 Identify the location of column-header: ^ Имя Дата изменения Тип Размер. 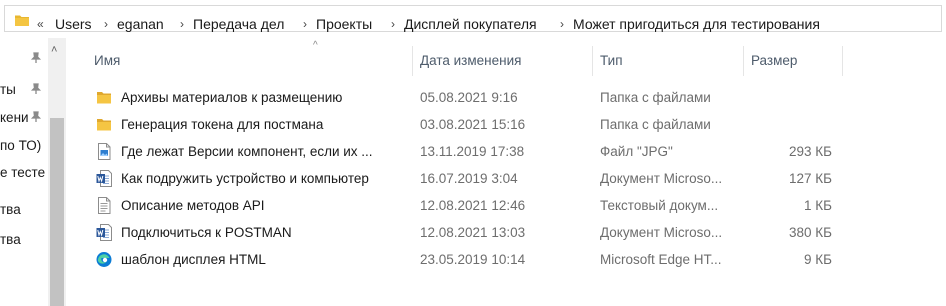
(508, 58).